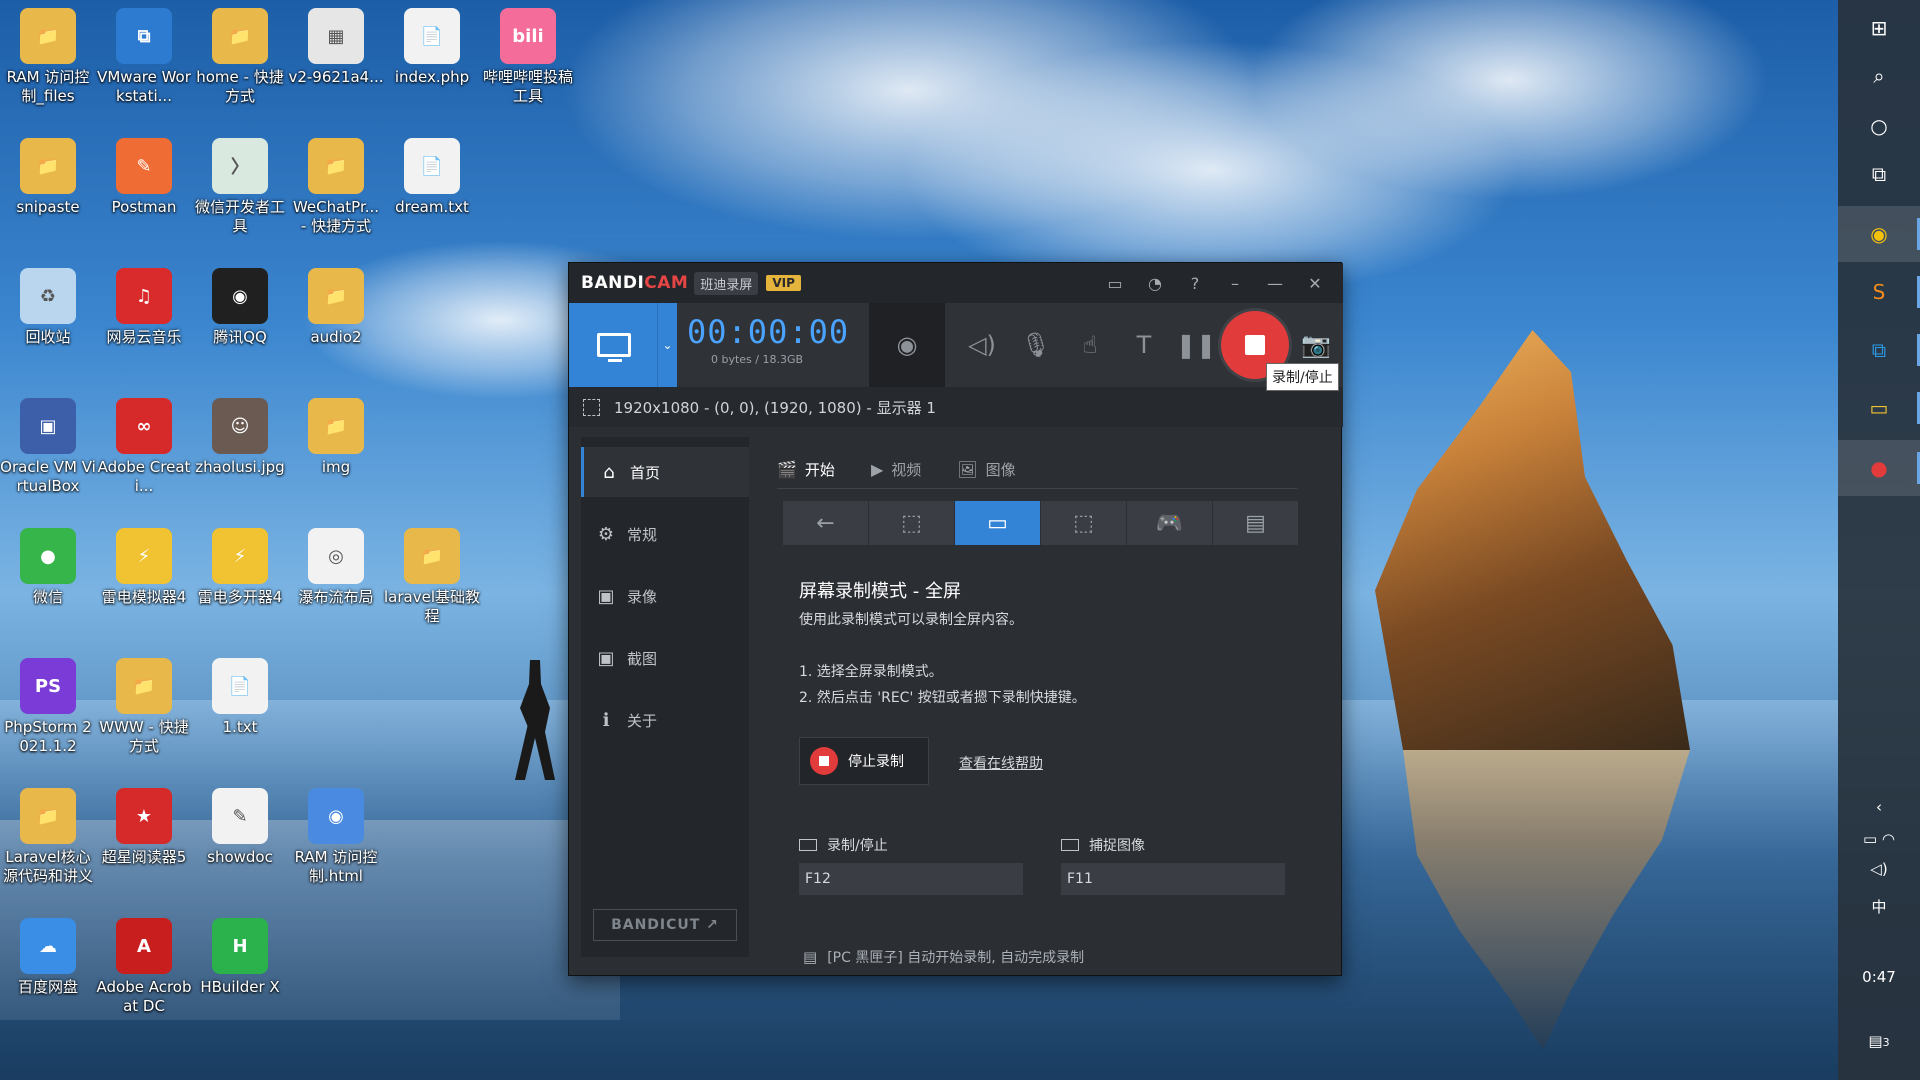 The height and width of the screenshot is (1080, 1920). Describe the element at coordinates (1879, 408) in the screenshot. I see `file-explorer-taskbar-icon: ▭` at that location.